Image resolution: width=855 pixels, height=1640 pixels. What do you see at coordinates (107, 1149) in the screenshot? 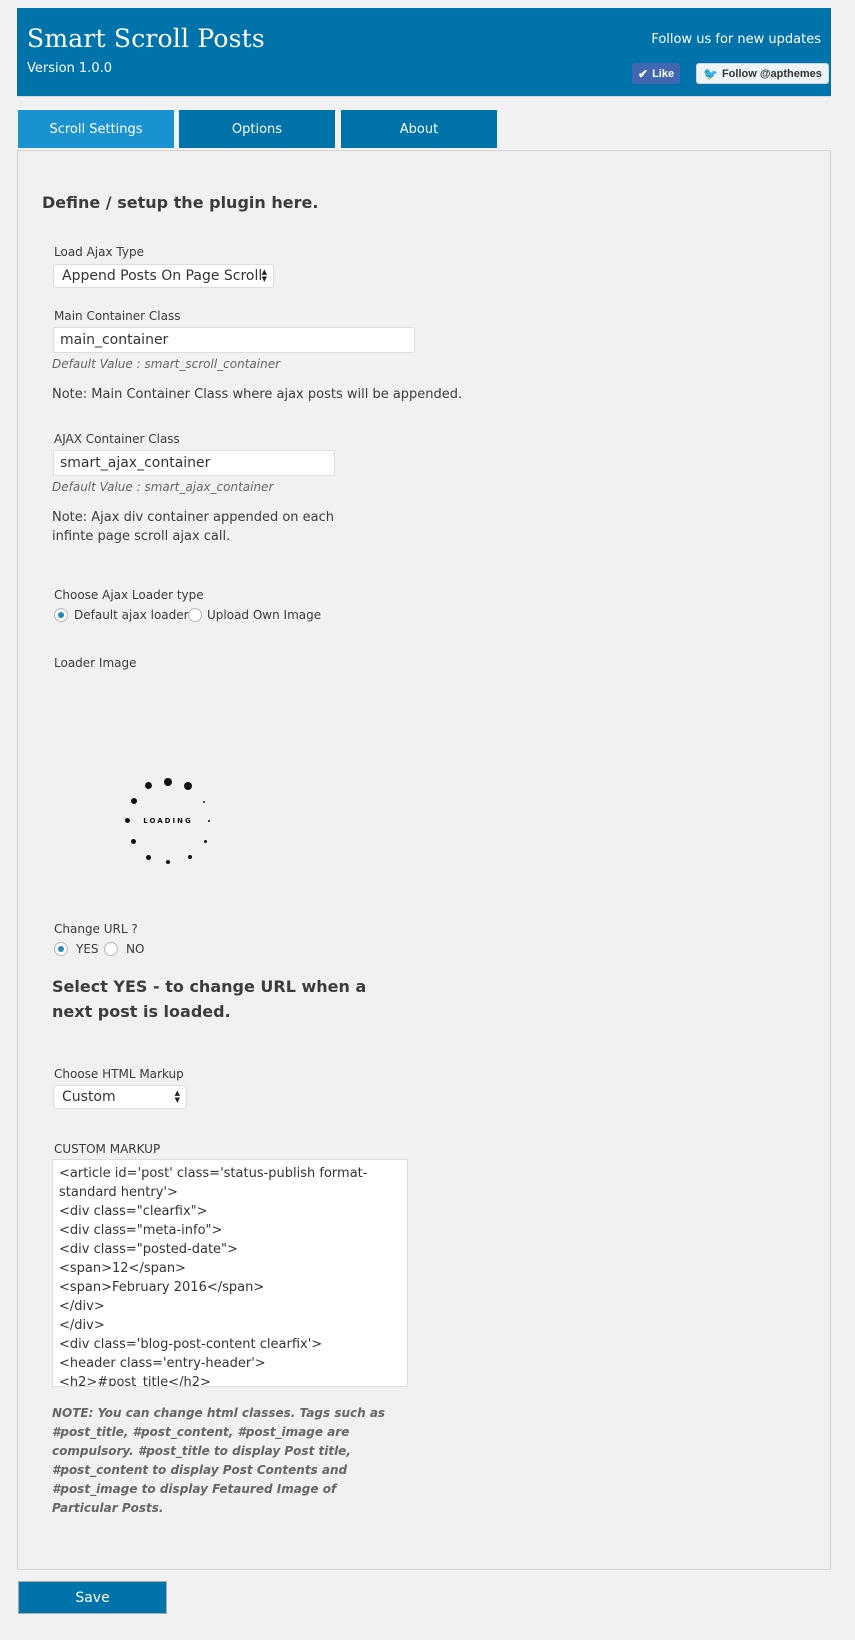
I see `custom-markup-label: CUSTOM MARKUP` at bounding box center [107, 1149].